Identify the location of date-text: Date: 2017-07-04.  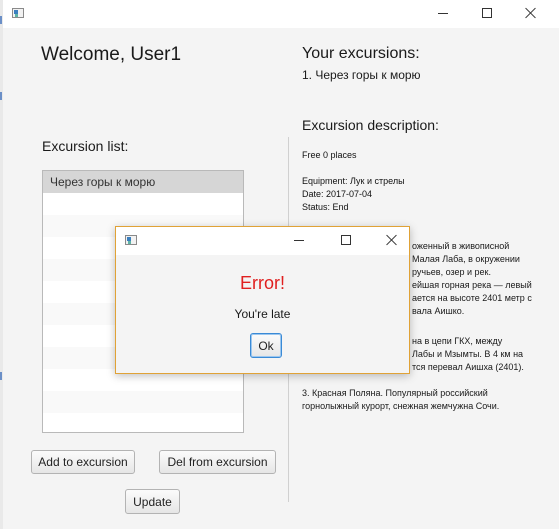
(337, 194).